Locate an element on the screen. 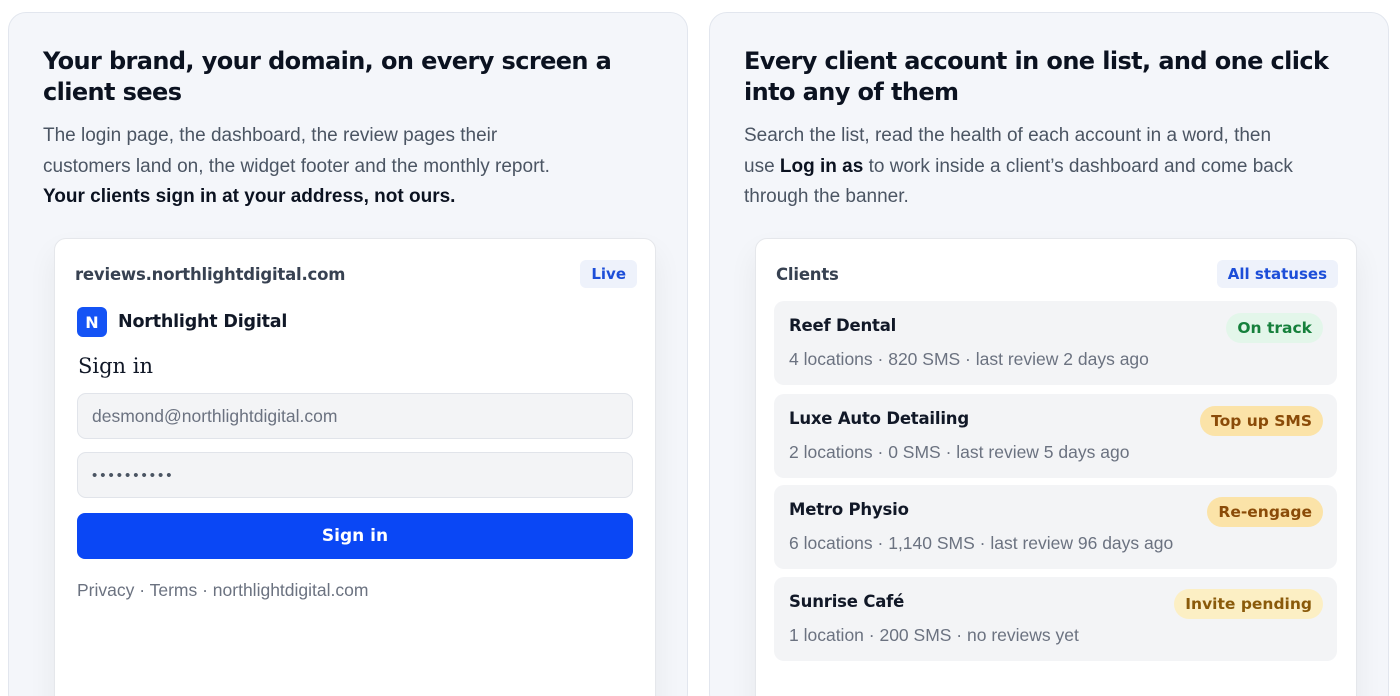 This screenshot has width=1400, height=696. status-badge: Invite pending is located at coordinates (1248, 604).